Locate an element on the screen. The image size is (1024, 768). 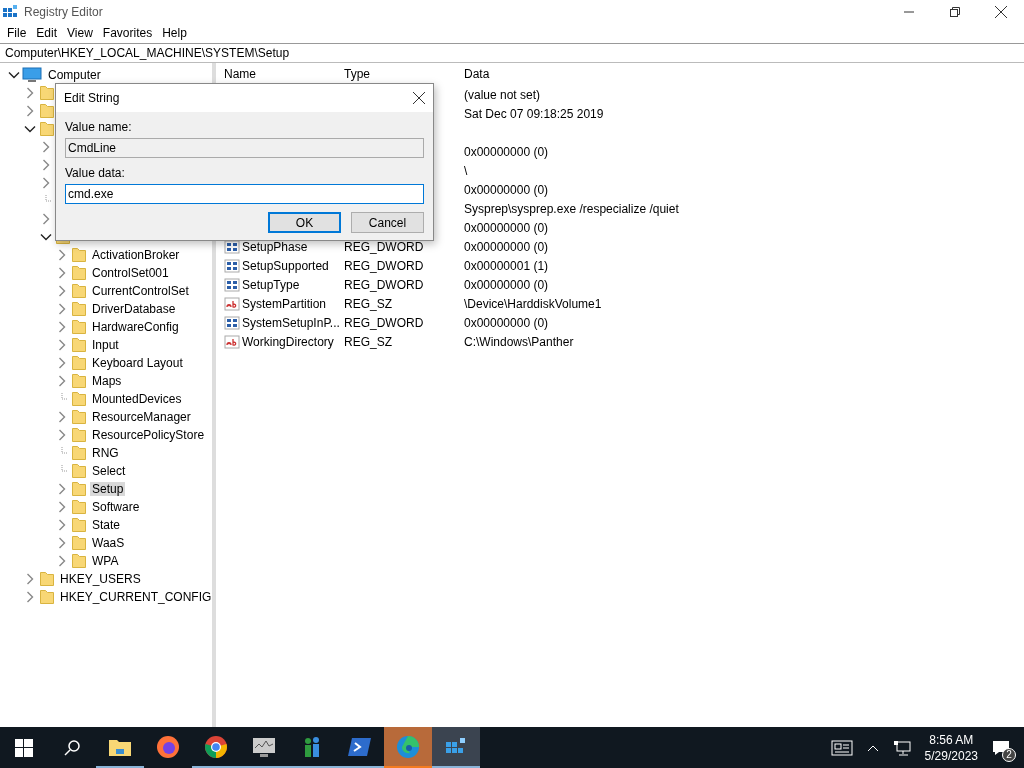
column-header: Type is located at coordinates (404, 74).